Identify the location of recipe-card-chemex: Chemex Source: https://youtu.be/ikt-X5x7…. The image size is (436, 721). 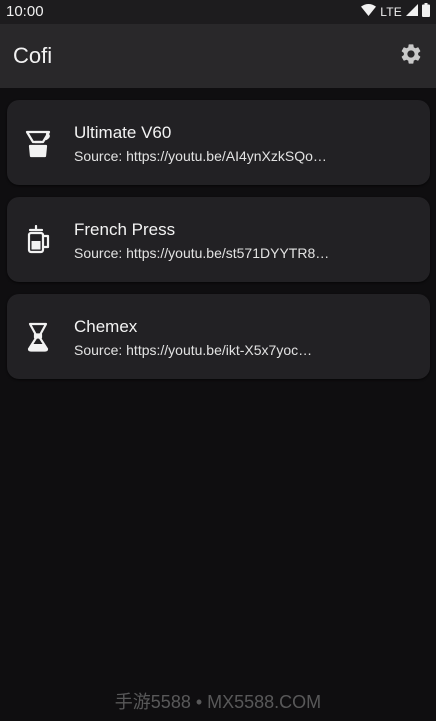
(218, 336).